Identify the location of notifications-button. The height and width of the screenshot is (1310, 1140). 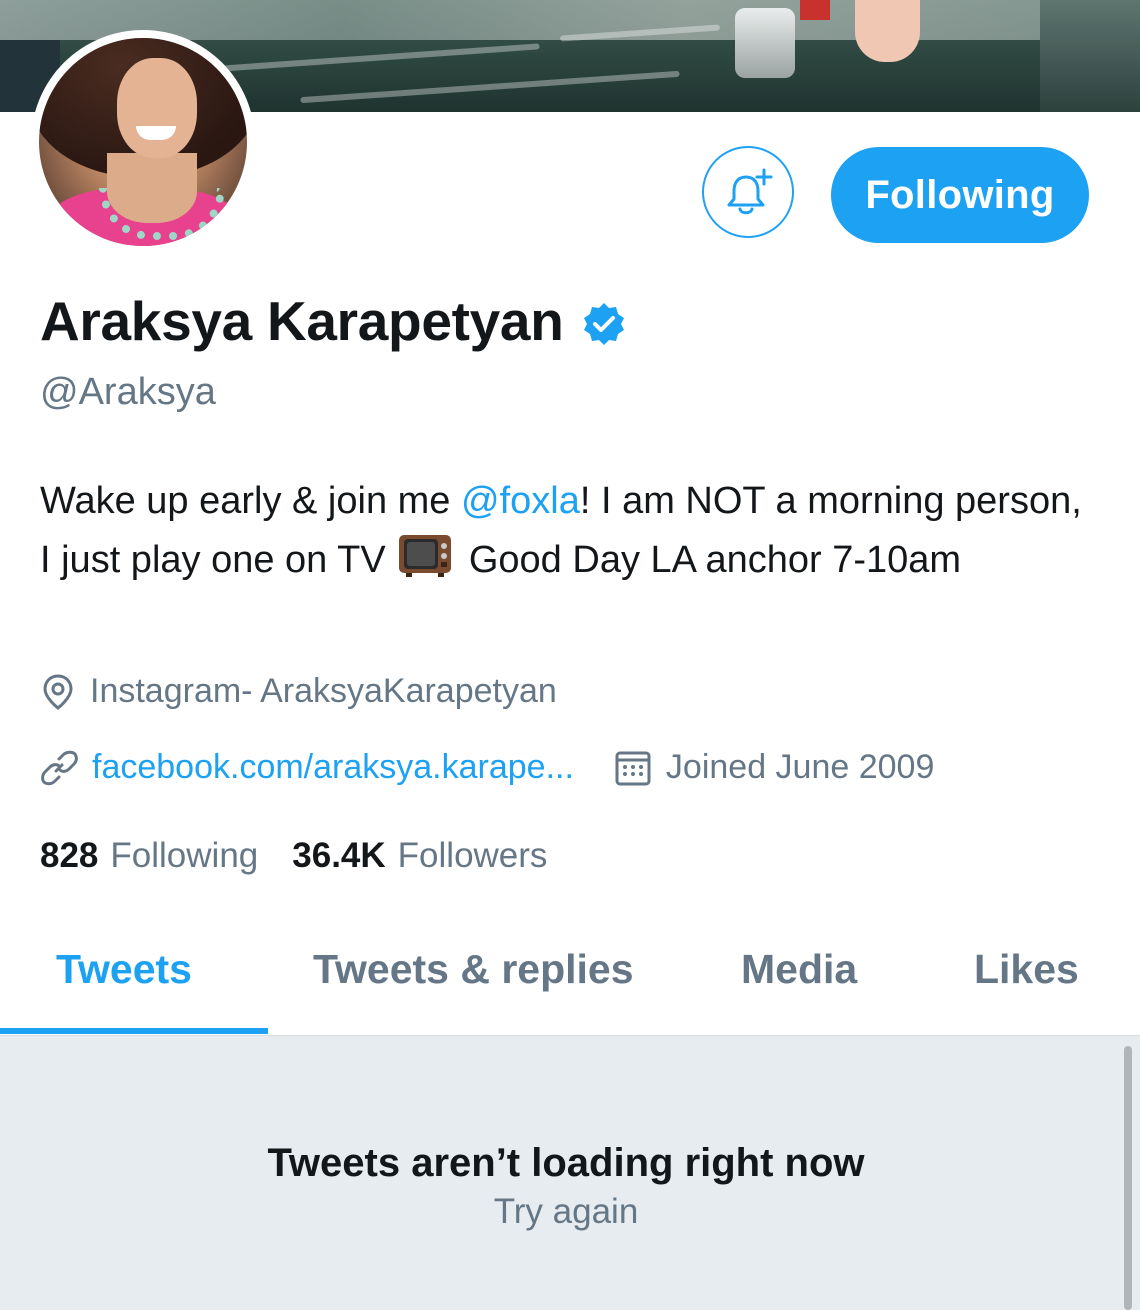
(748, 192).